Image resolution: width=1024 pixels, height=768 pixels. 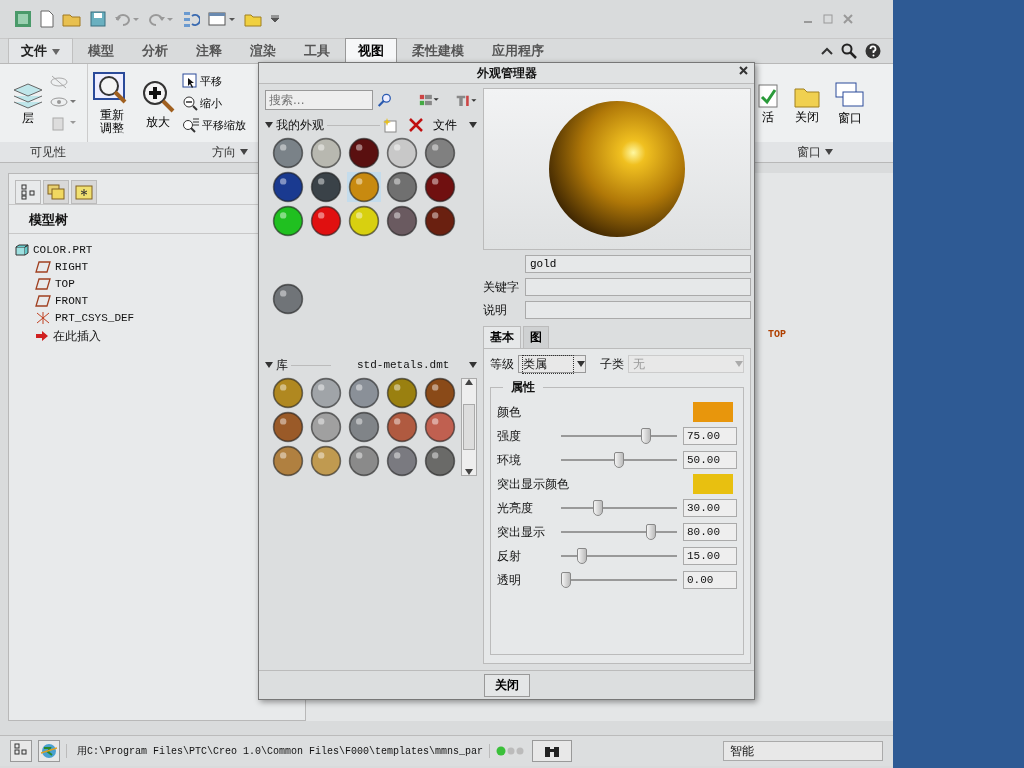 What do you see at coordinates (214, 81) in the screenshot?
I see `pan-button: 平移` at bounding box center [214, 81].